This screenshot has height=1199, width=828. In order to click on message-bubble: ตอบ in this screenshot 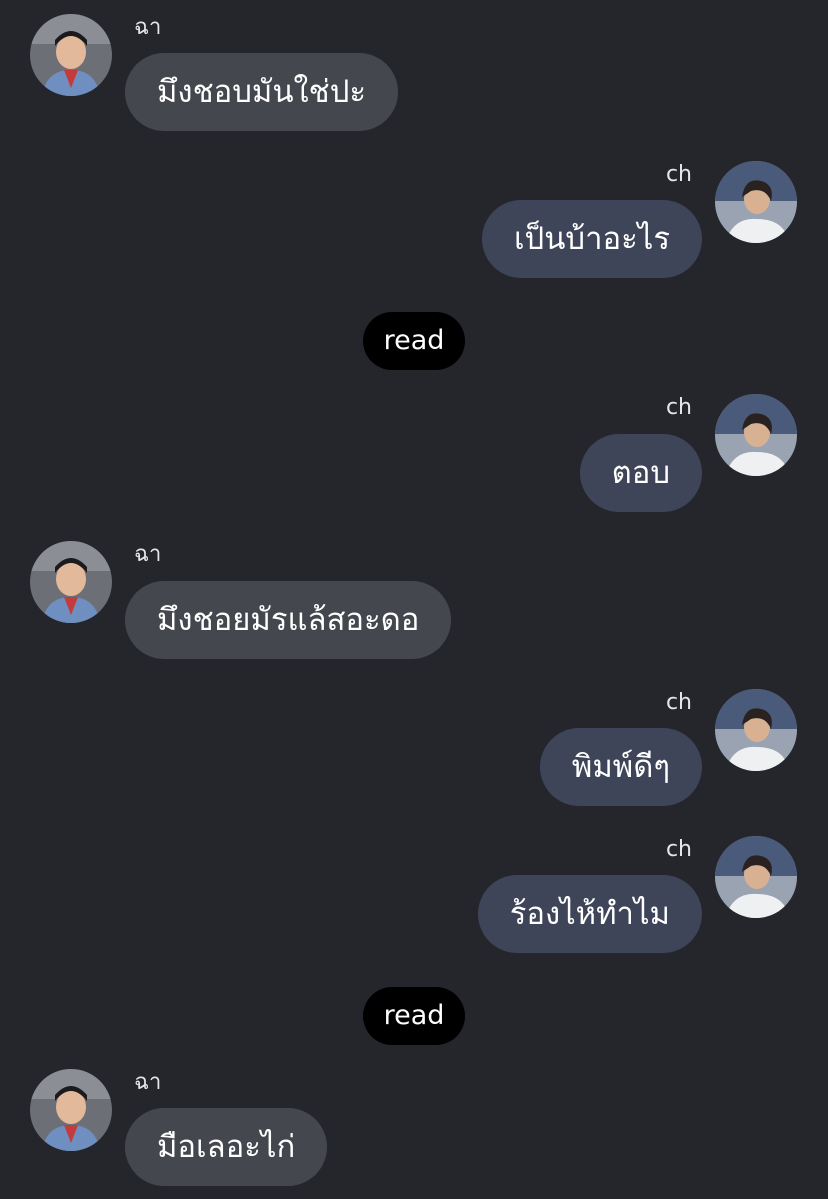, I will do `click(640, 473)`.